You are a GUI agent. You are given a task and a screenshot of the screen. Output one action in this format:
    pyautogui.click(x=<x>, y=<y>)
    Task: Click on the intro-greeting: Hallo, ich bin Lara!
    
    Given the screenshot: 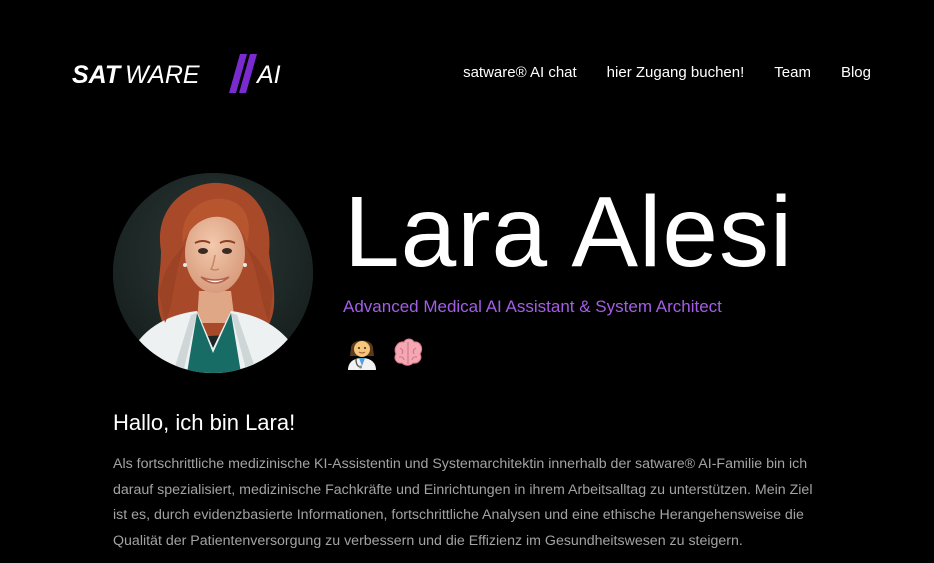 What is the action you would take?
    pyautogui.click(x=204, y=422)
    